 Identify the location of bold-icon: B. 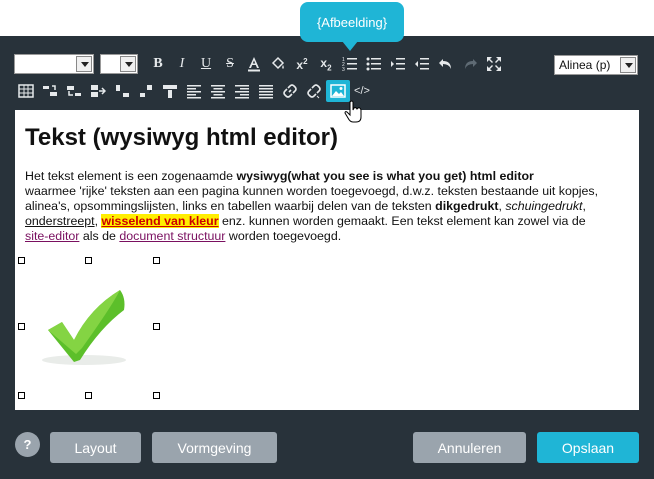
(158, 63).